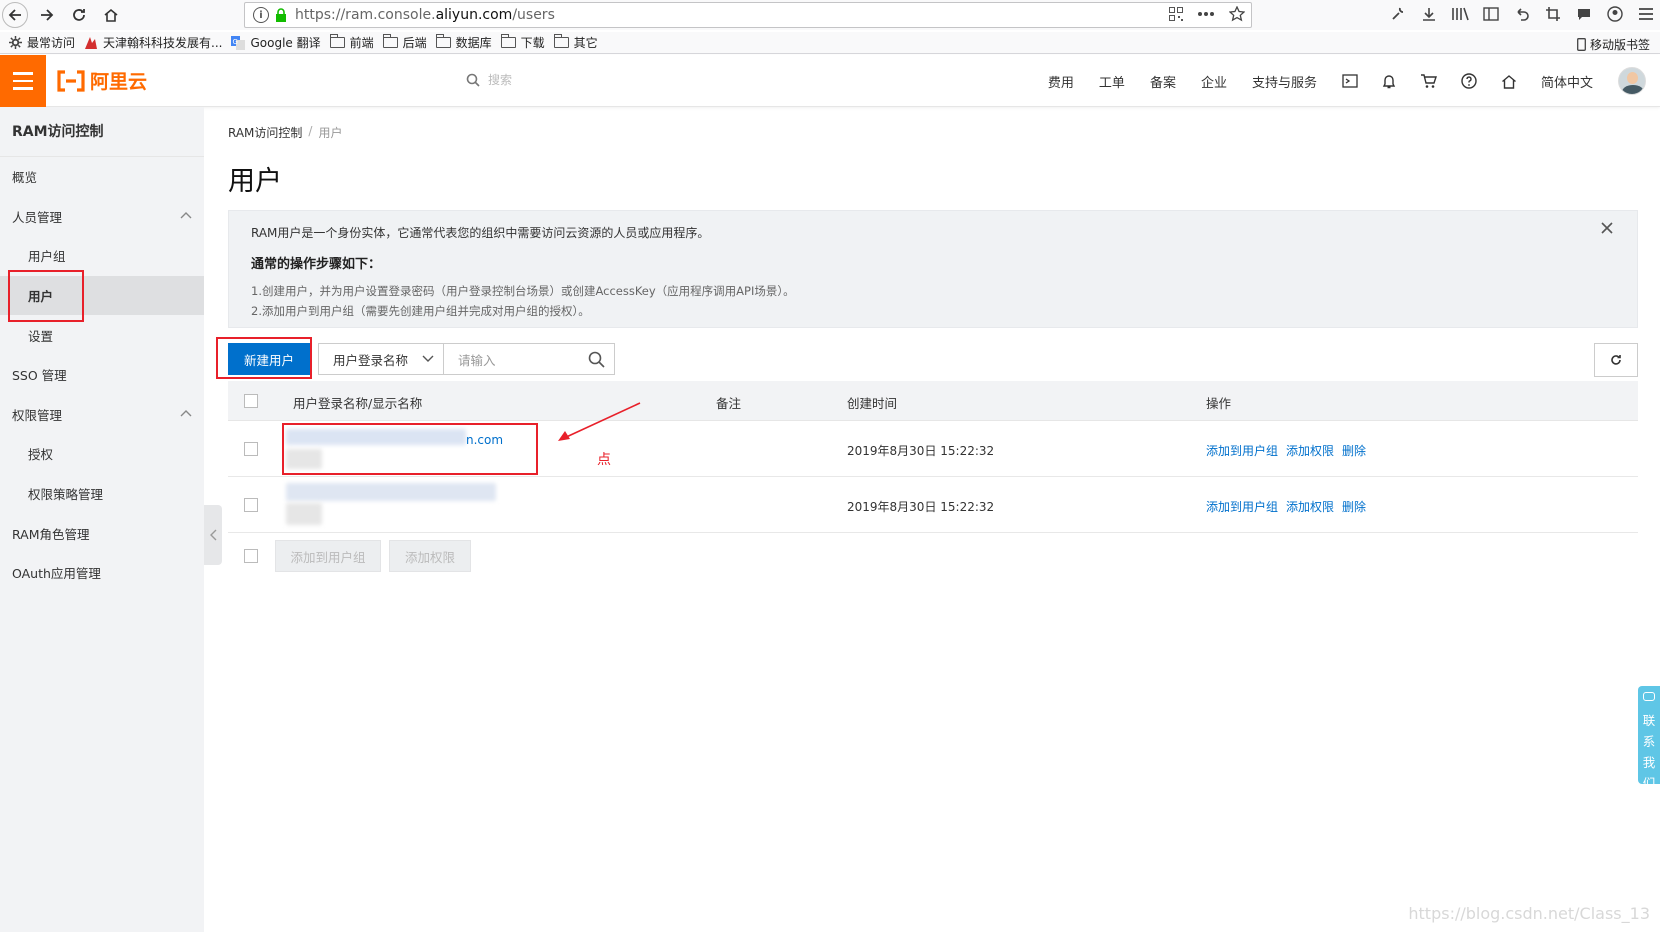  I want to click on chevron-down-icon, so click(428, 358).